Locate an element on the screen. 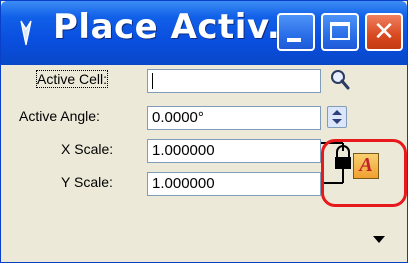  minimize-icon is located at coordinates (294, 40).